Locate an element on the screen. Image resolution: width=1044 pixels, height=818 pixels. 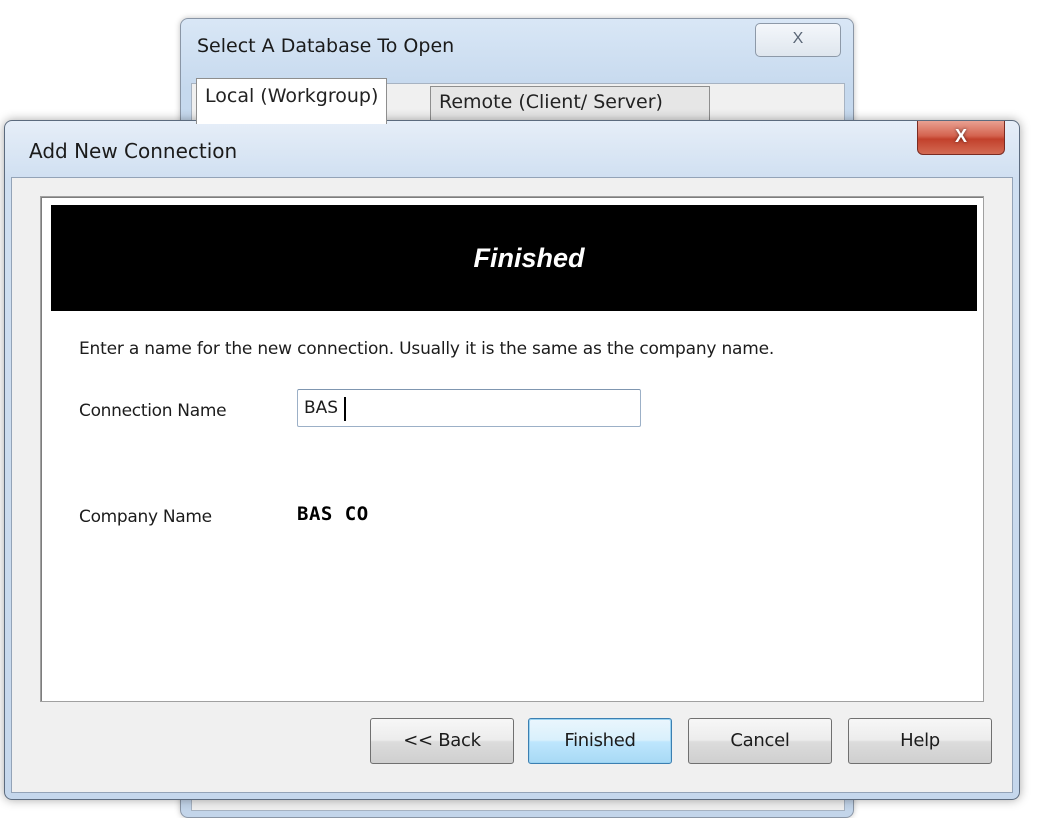
connection-name-label: Connection Name is located at coordinates (153, 411).